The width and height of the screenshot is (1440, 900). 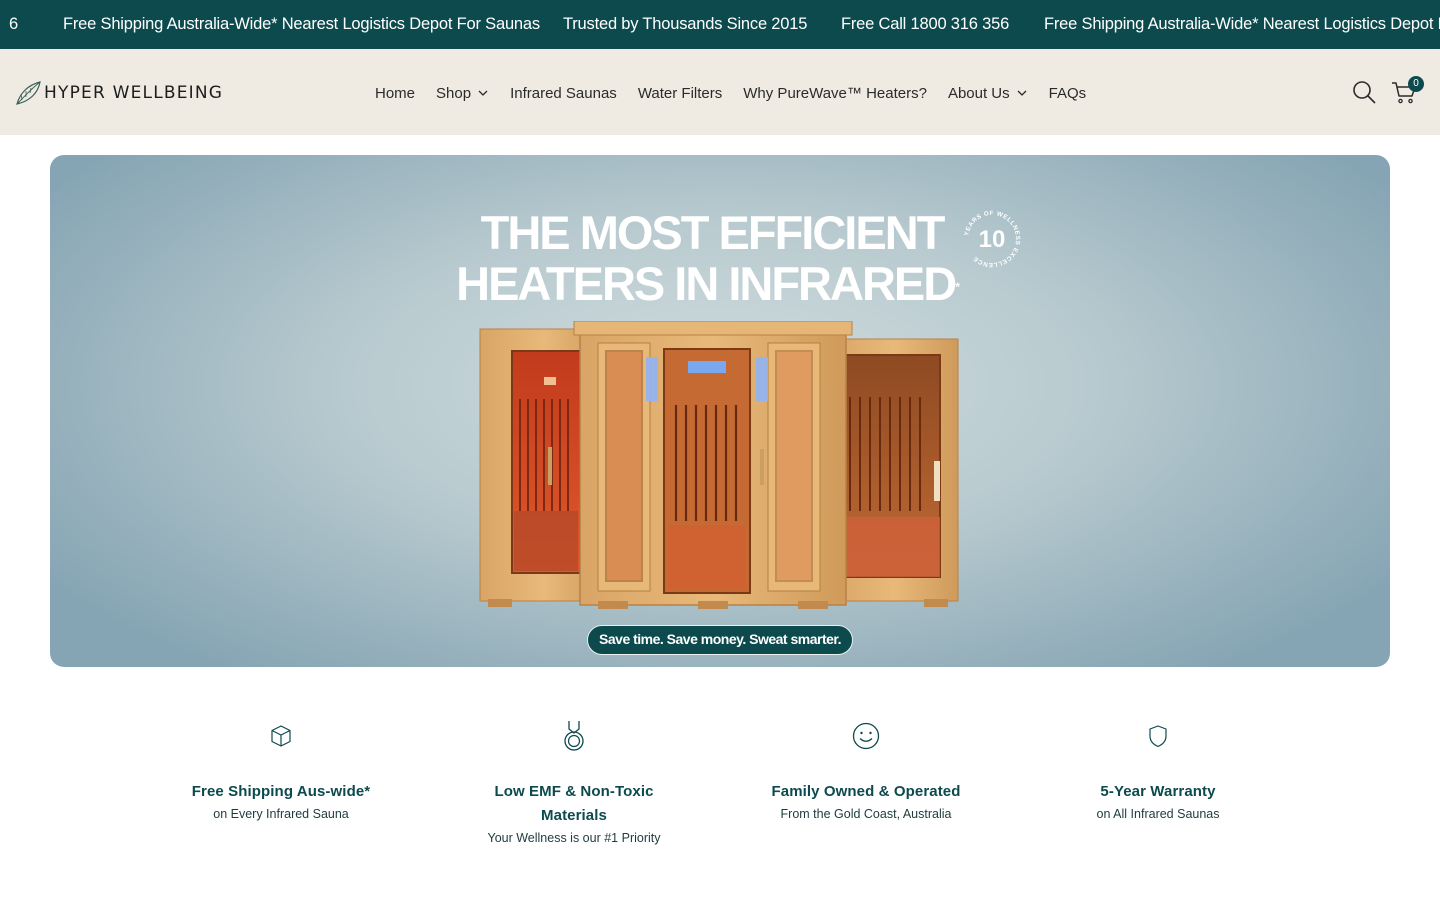 I want to click on feature-subtitle: Your Wellness is our #1 Priority, so click(x=574, y=838).